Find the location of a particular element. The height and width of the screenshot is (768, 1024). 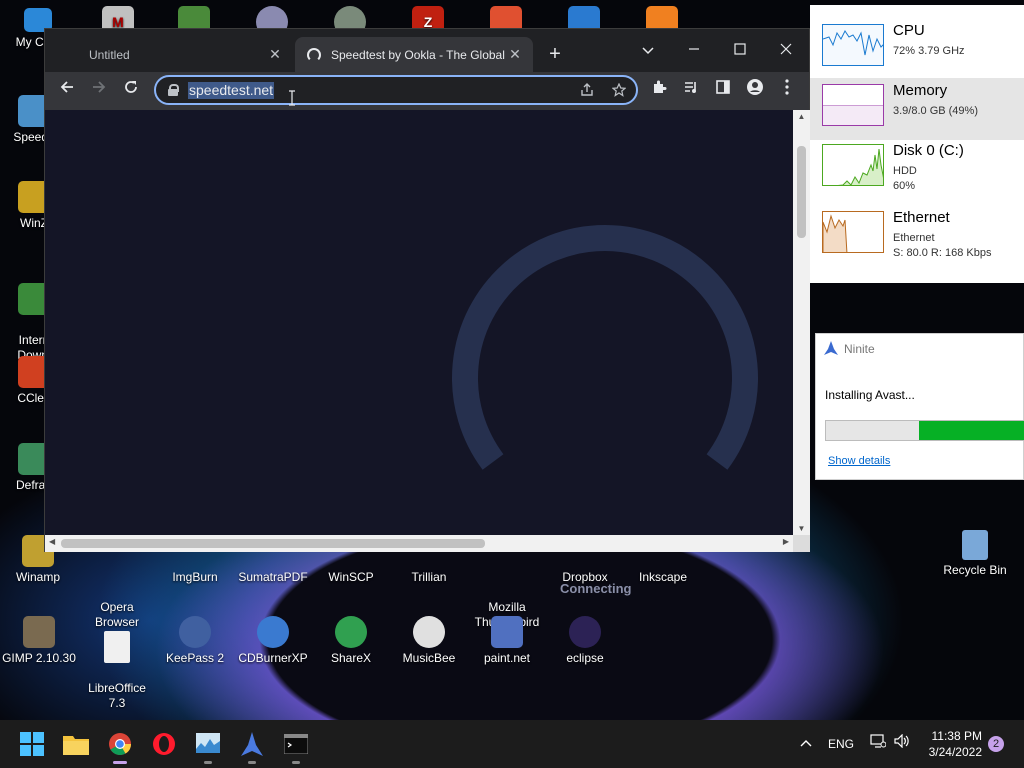

desktop-icon-keepass: KeePass 2 is located at coordinates (195, 641).